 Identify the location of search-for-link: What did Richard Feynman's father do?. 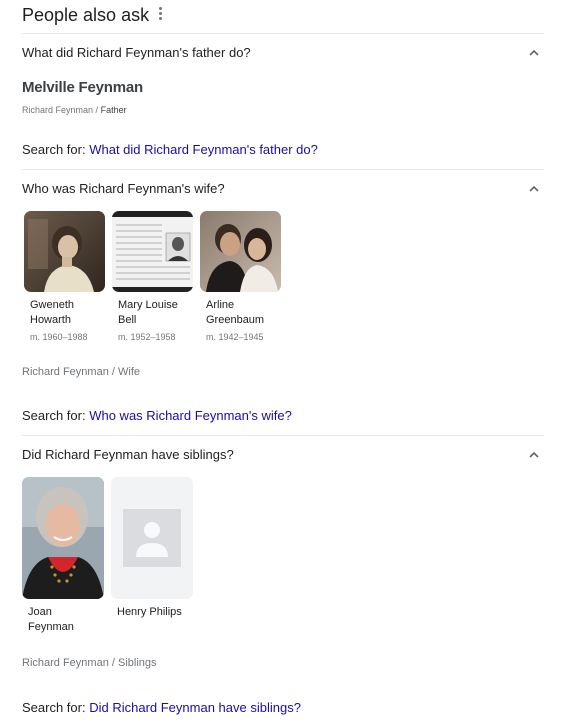
(203, 149).